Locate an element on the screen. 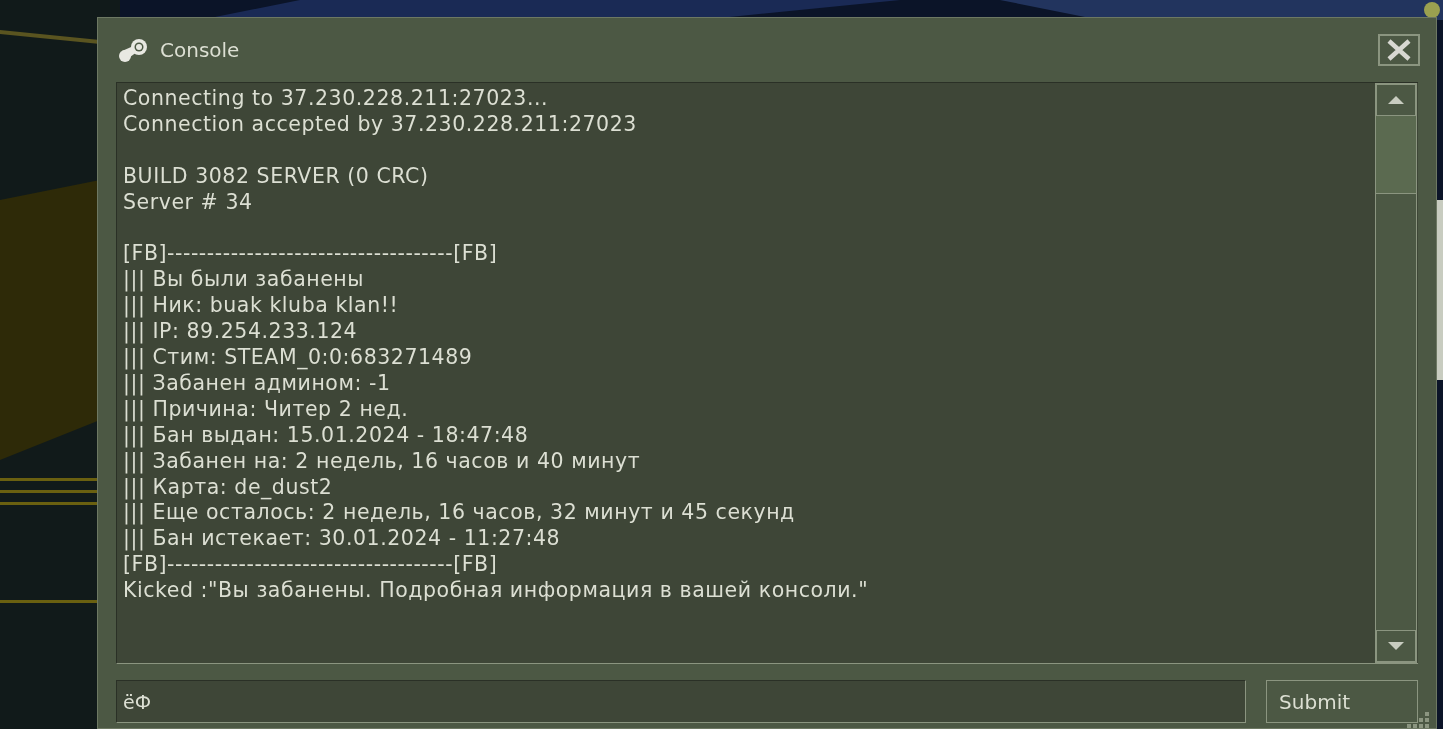  log-line: Connection accepted by 37.230.228.211:27023 is located at coordinates (380, 124).